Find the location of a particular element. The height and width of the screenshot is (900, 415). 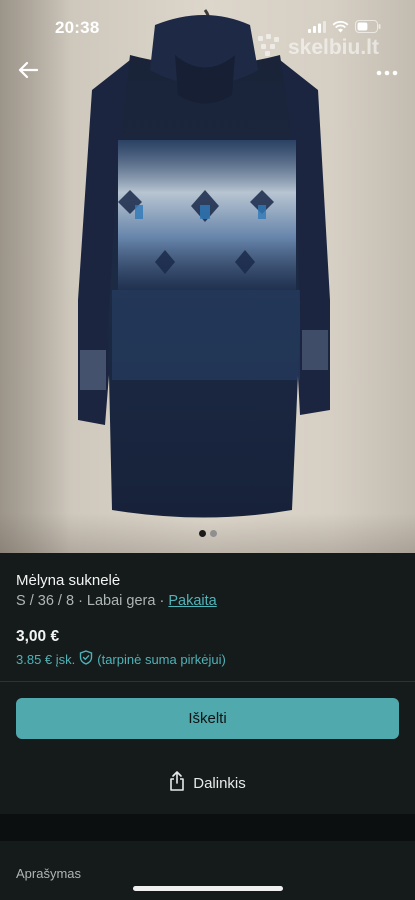

item-meta: S / 36 / 8 · Labai gera · Pakaita is located at coordinates (116, 601).